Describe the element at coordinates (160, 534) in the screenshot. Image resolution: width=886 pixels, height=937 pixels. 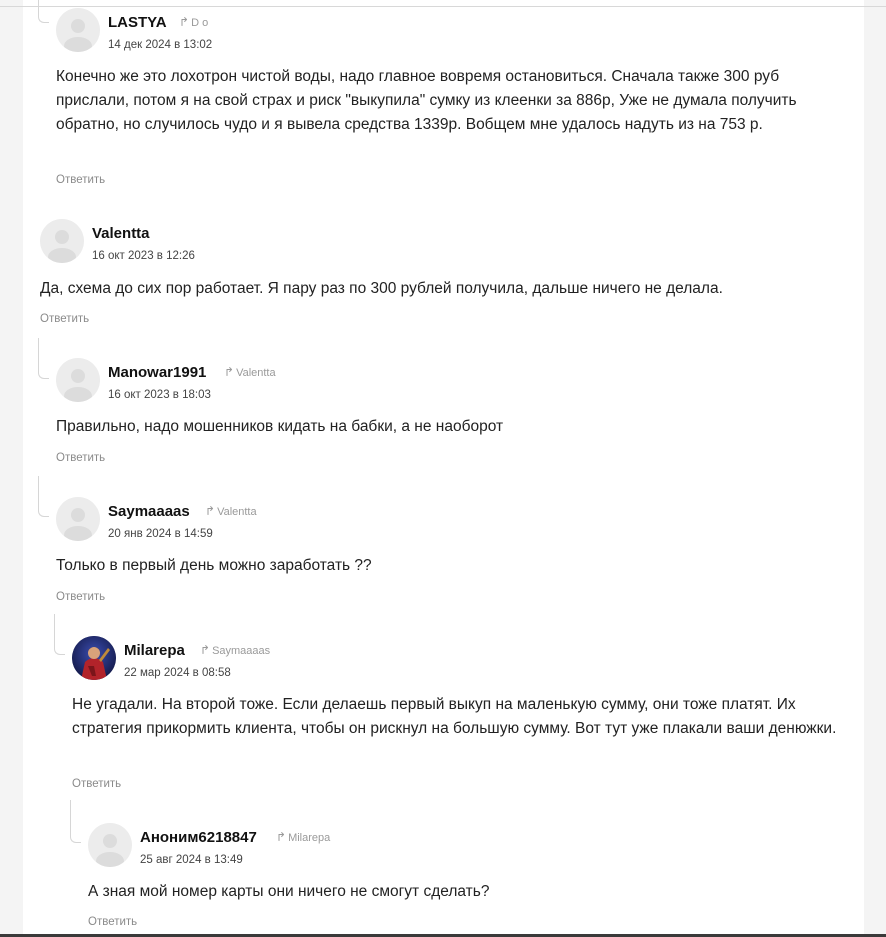
I see `comment-date: 20 янв 2024 в 14:59` at that location.